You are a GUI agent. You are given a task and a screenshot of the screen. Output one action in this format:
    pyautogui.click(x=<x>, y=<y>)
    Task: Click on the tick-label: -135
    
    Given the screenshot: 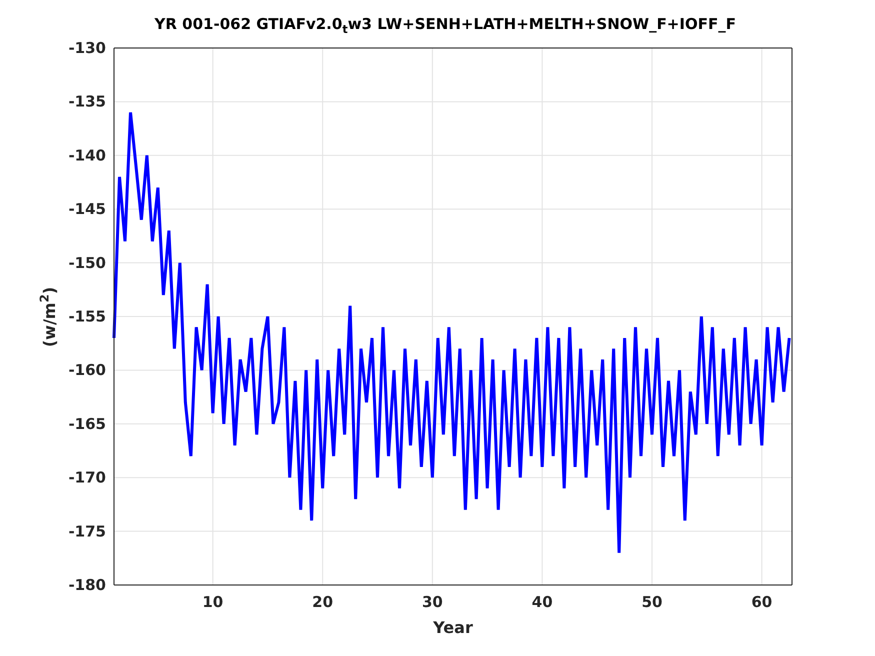 What is the action you would take?
    pyautogui.click(x=87, y=101)
    